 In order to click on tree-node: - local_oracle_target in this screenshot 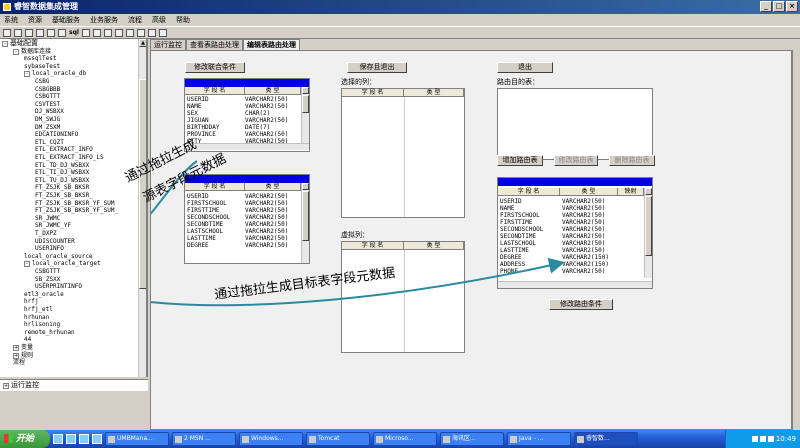, I will do `click(62, 264)`.